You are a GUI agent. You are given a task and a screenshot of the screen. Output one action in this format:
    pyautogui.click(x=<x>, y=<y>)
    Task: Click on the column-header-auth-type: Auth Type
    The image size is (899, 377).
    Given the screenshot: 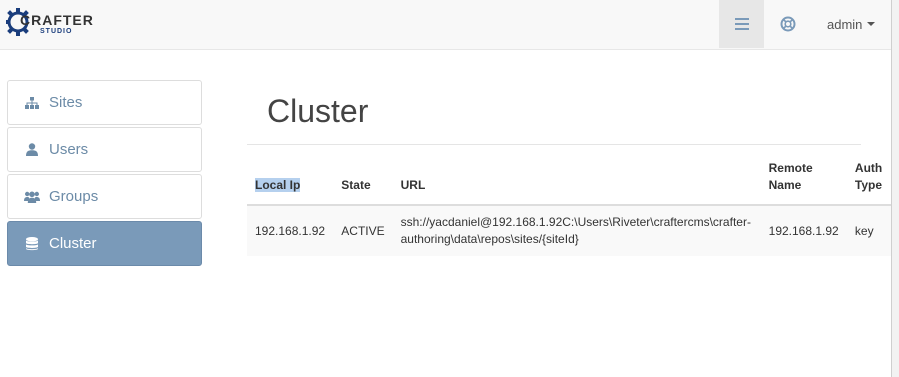 What is the action you would take?
    pyautogui.click(x=868, y=179)
    